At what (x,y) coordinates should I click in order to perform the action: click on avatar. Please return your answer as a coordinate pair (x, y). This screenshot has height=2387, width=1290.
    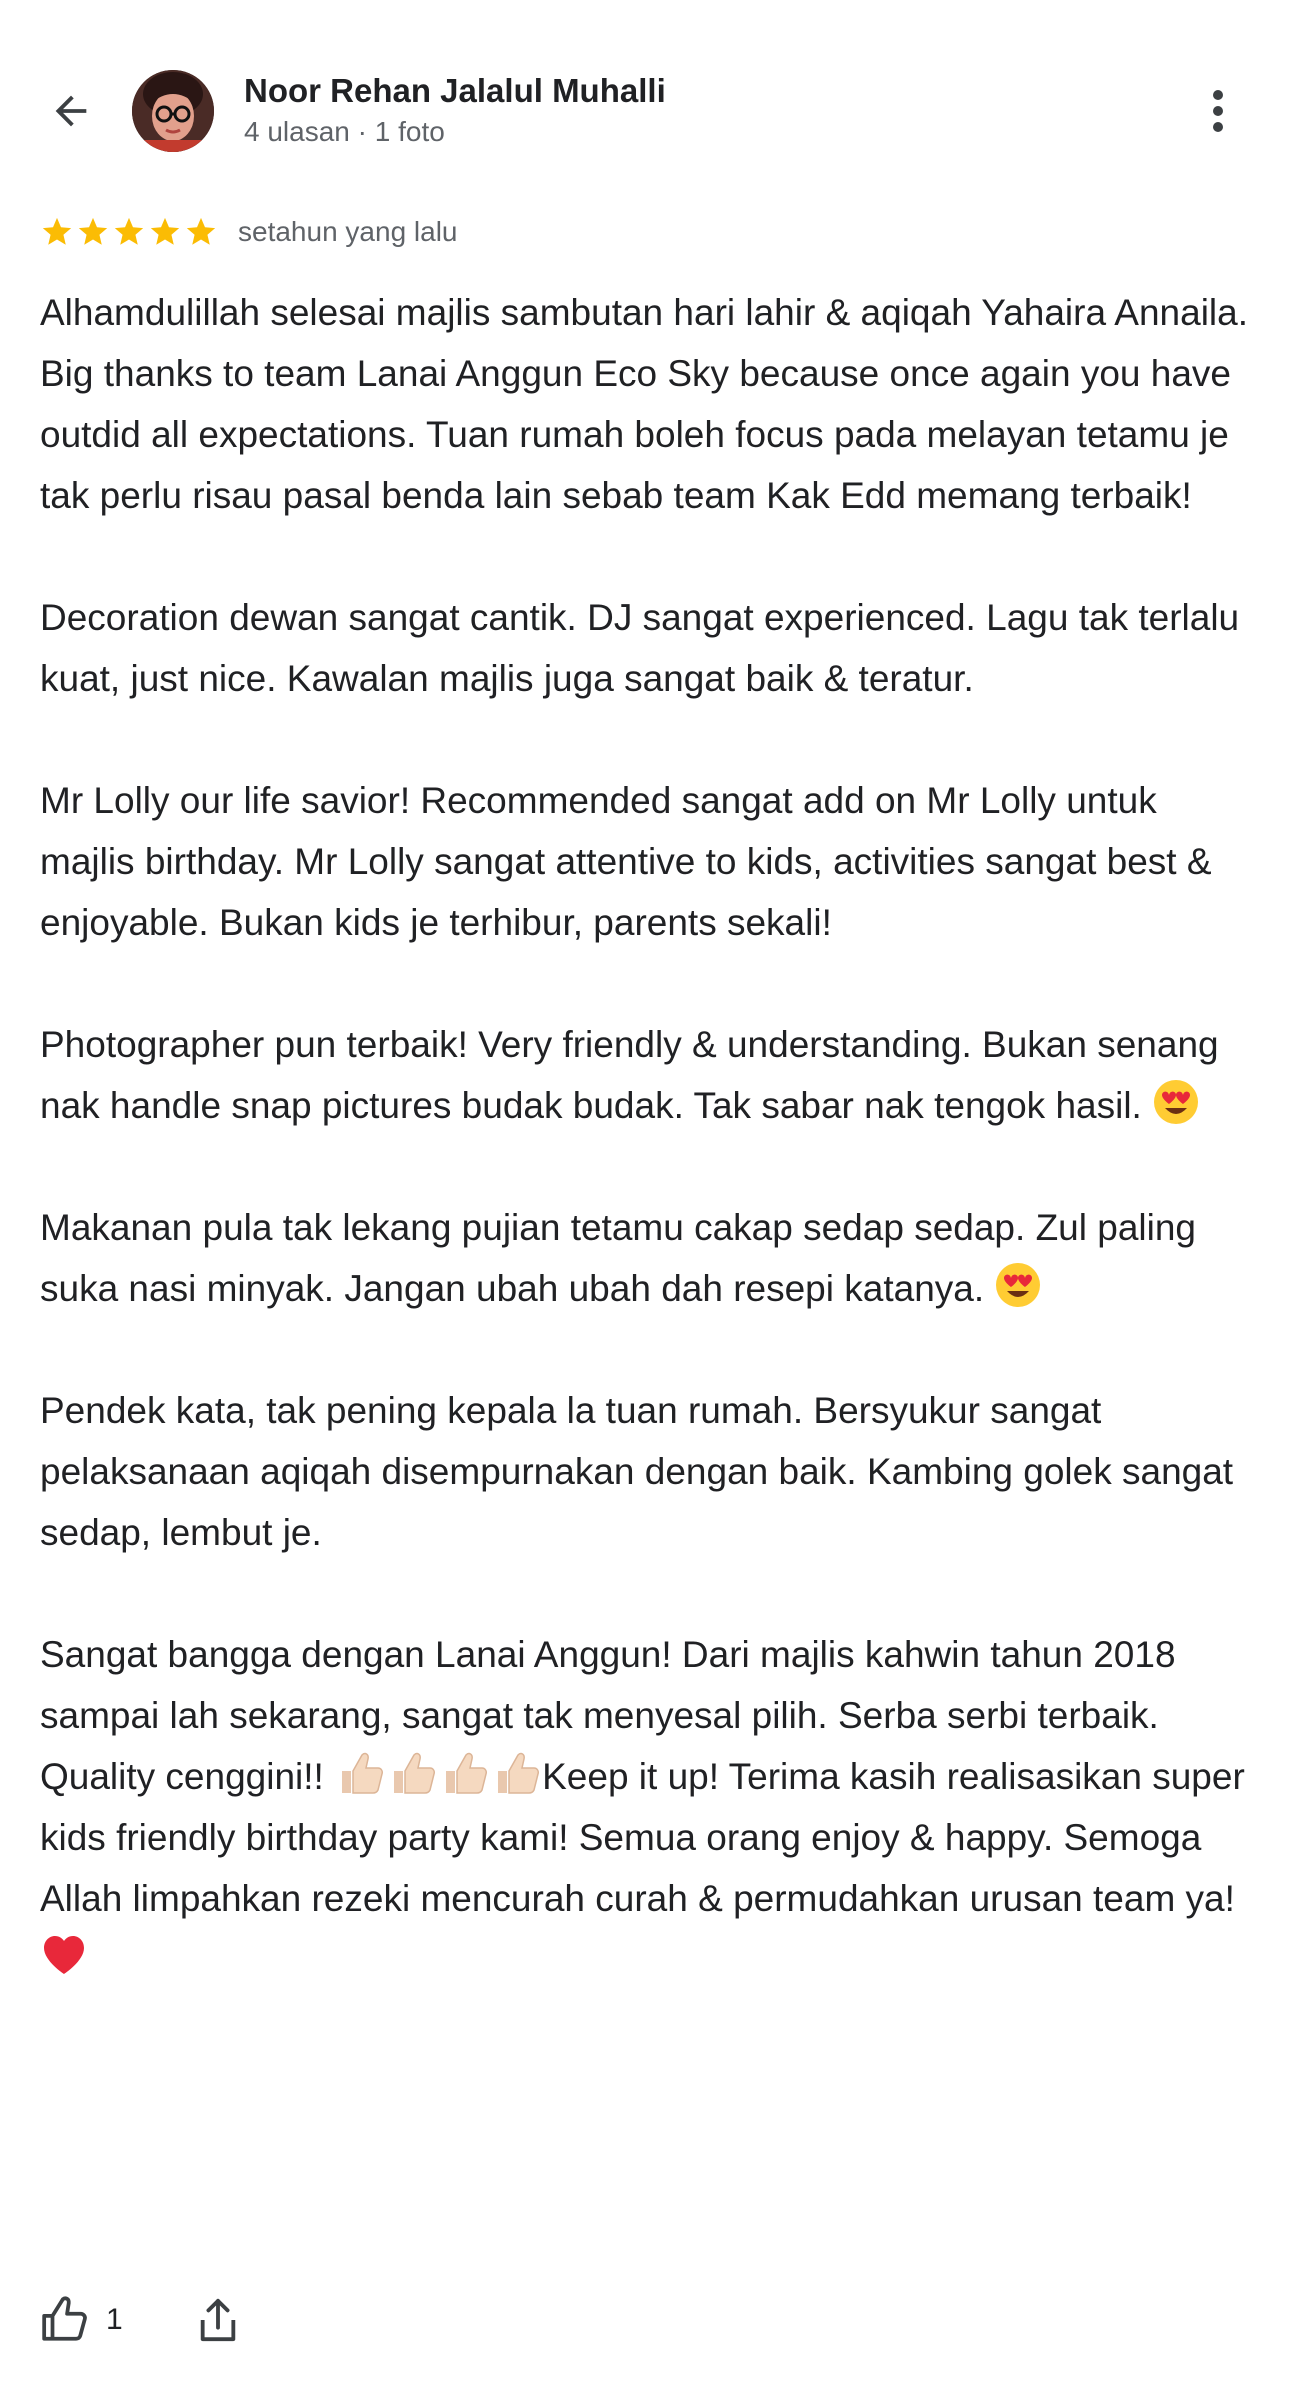
    Looking at the image, I should click on (173, 111).